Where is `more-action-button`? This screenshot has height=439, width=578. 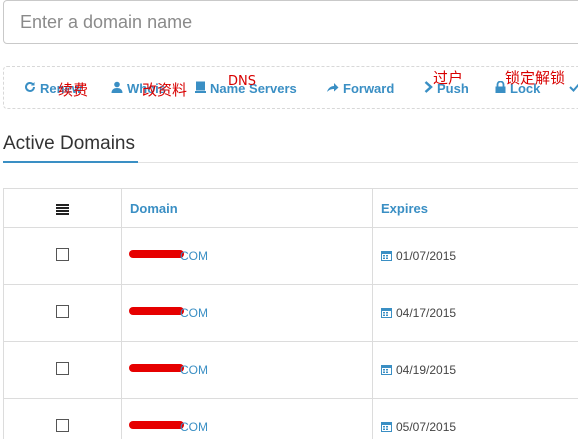 more-action-button is located at coordinates (573, 88).